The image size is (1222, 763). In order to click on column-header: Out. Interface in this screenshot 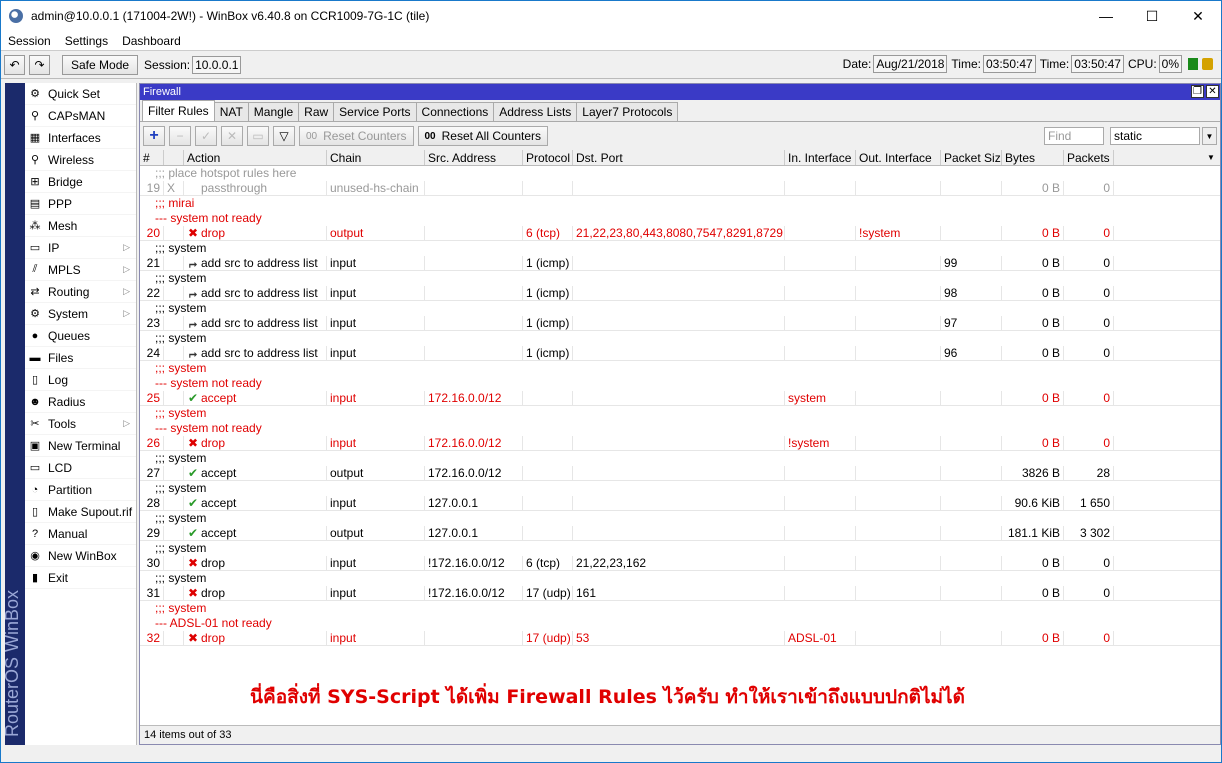, I will do `click(898, 157)`.